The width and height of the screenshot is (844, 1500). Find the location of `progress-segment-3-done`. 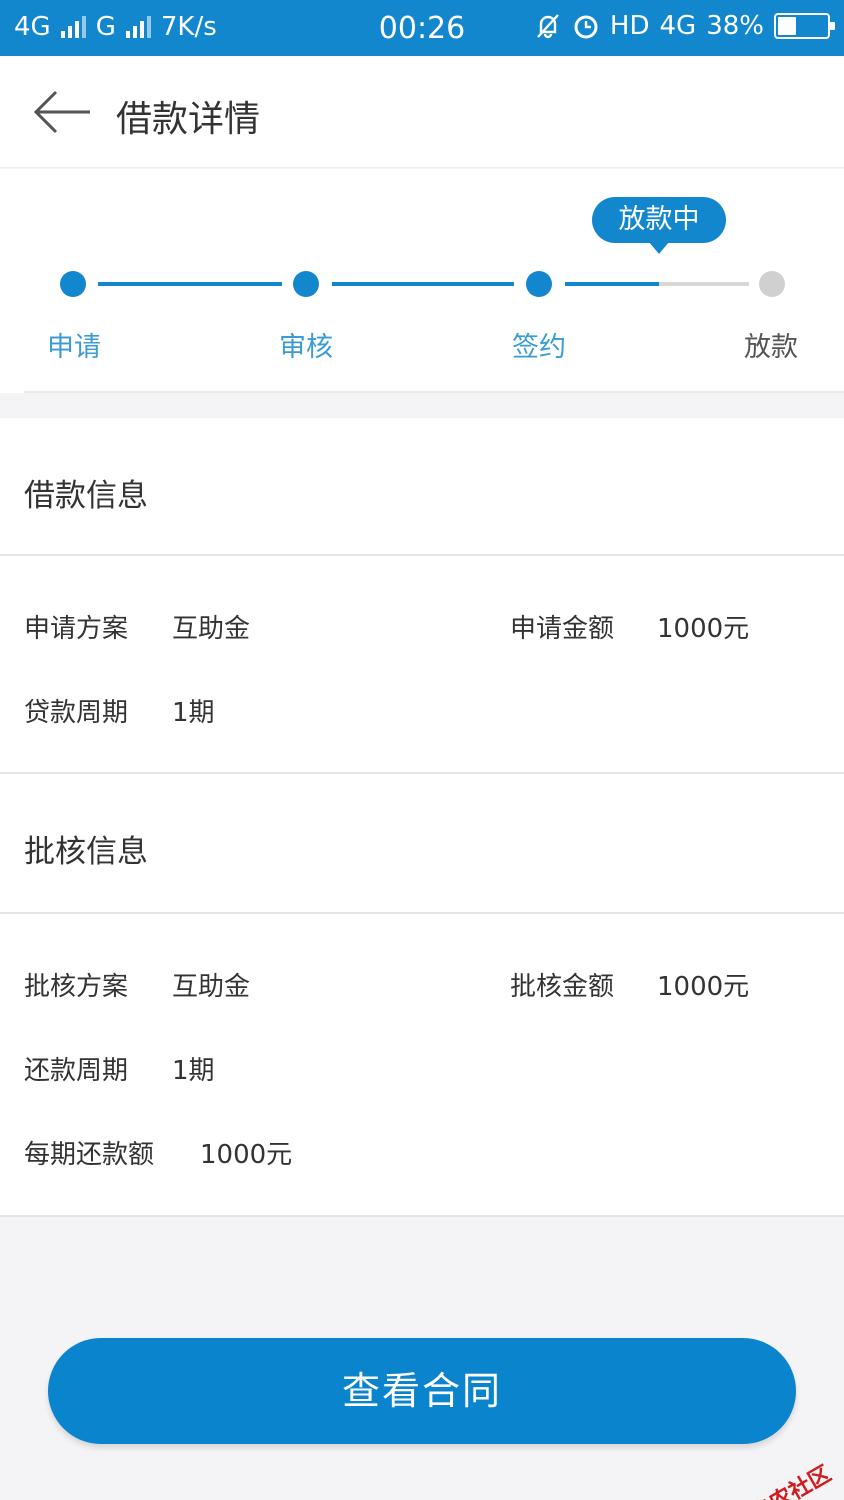

progress-segment-3-done is located at coordinates (612, 284).